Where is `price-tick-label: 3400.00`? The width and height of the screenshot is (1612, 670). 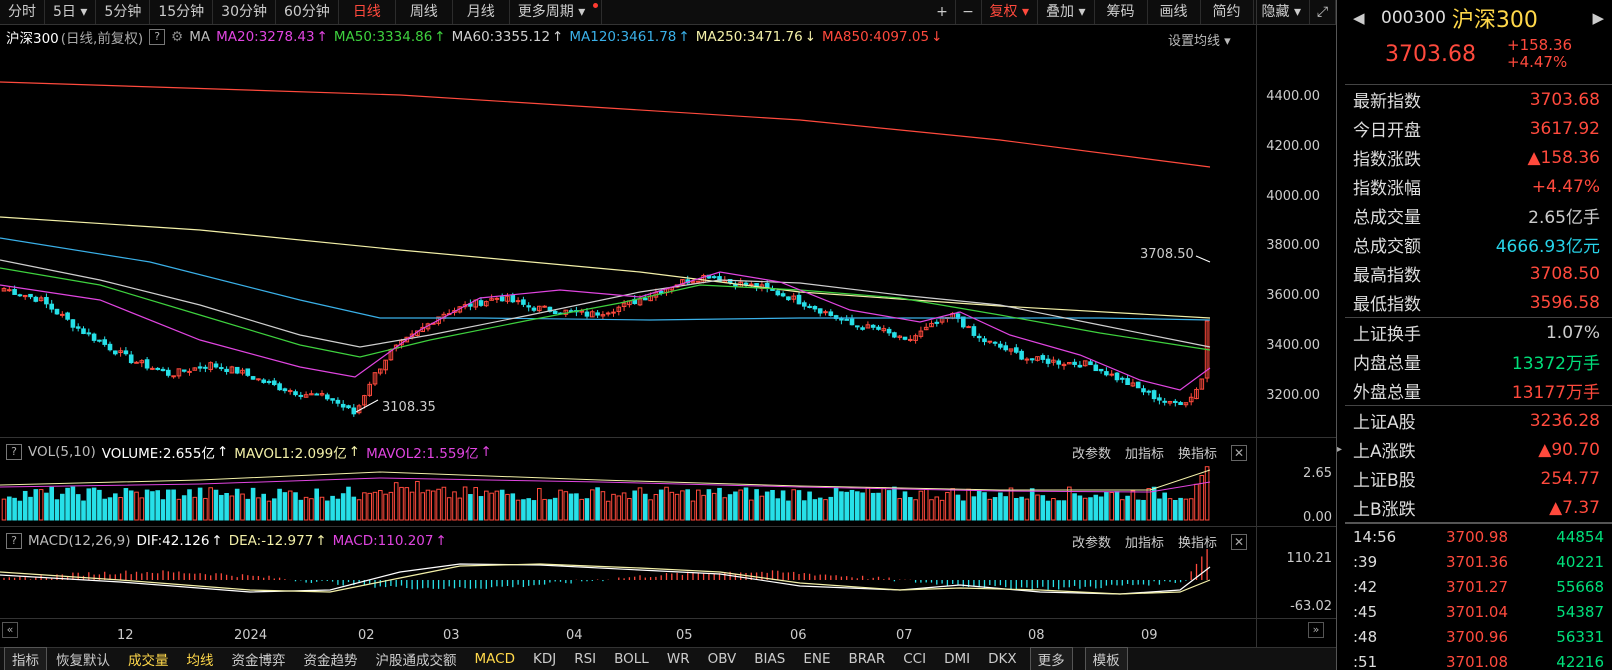
price-tick-label: 3400.00 is located at coordinates (1293, 345).